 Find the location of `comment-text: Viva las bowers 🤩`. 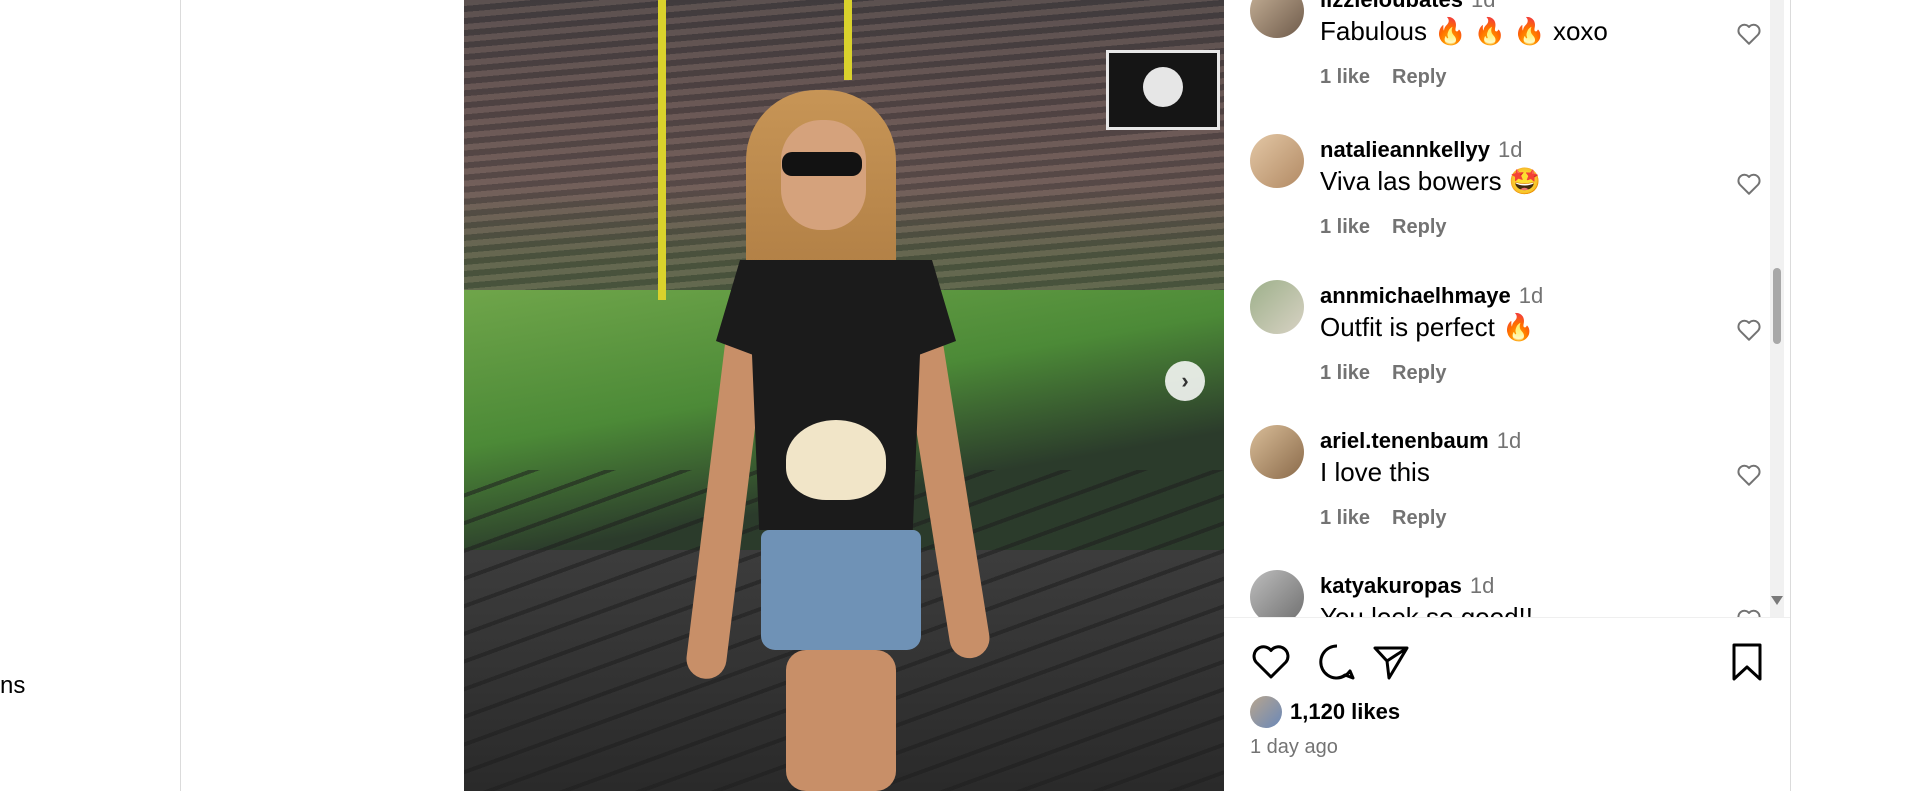

comment-text: Viva las bowers 🤩 is located at coordinates (1431, 181).